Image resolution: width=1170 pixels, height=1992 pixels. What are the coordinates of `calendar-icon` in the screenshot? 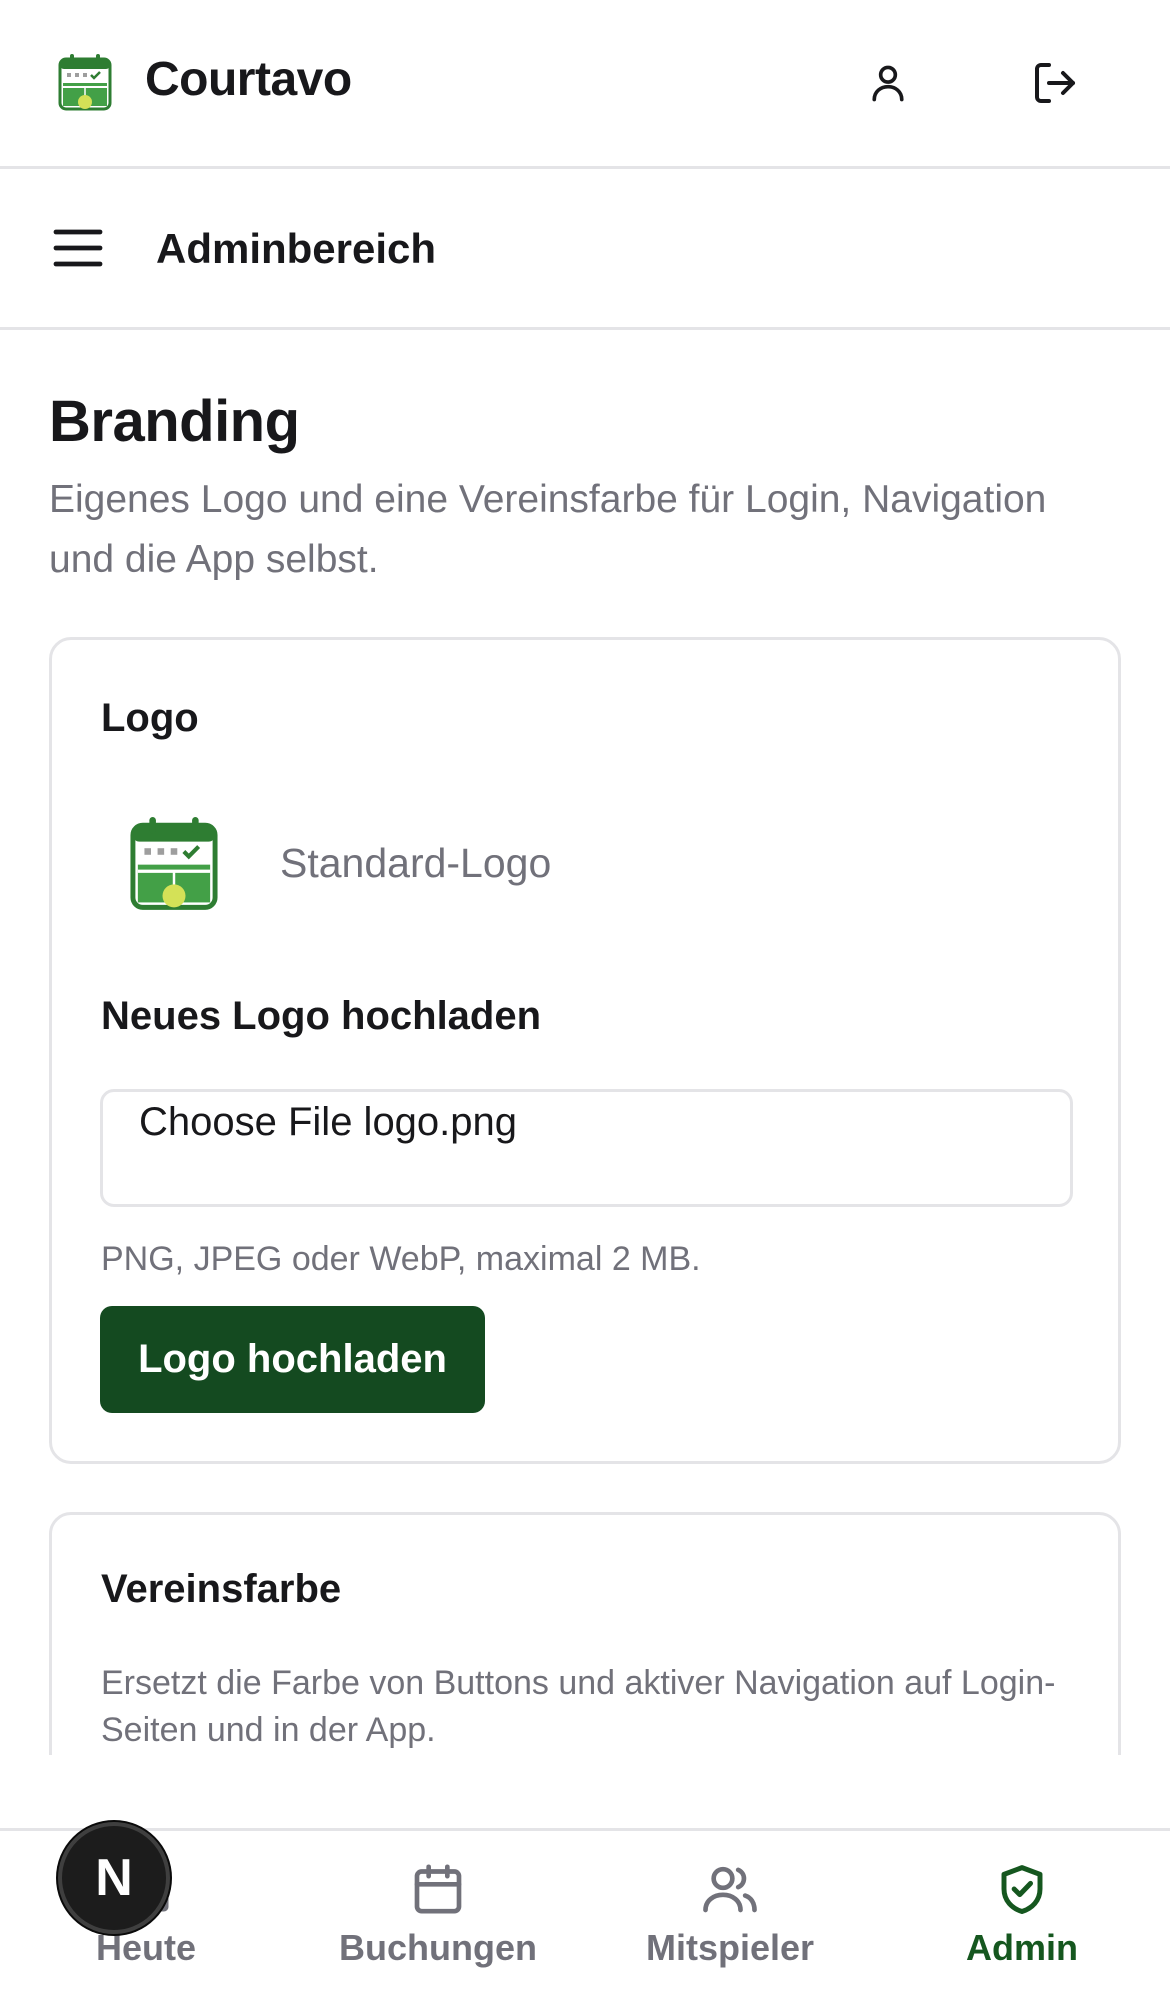 It's located at (438, 1889).